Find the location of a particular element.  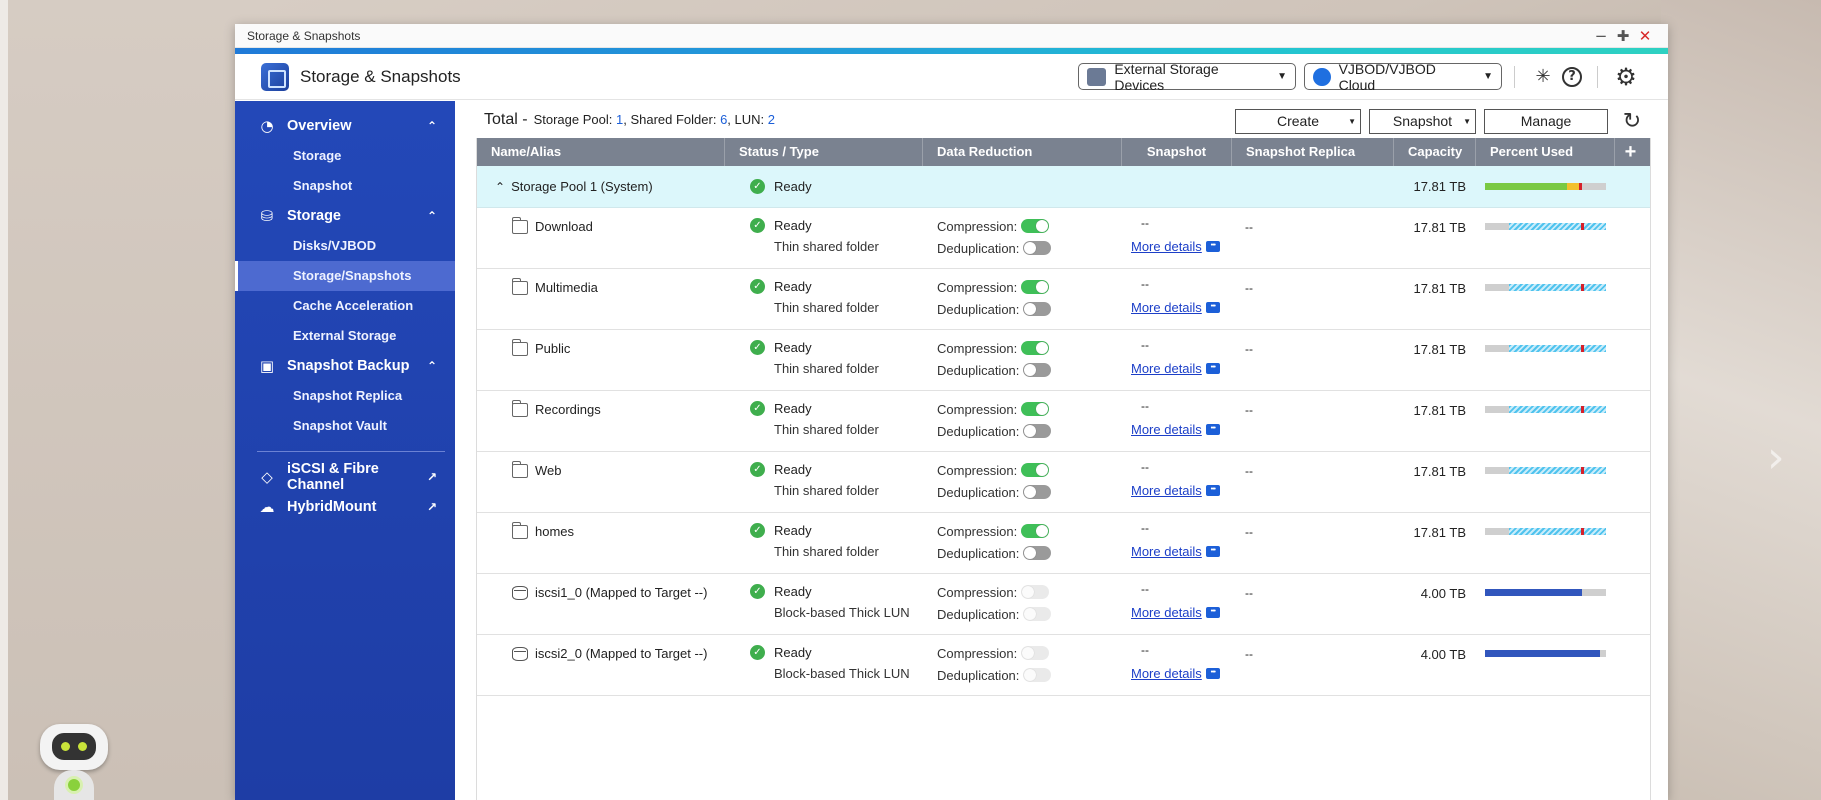

create-button: Create ▼ is located at coordinates (1298, 121).